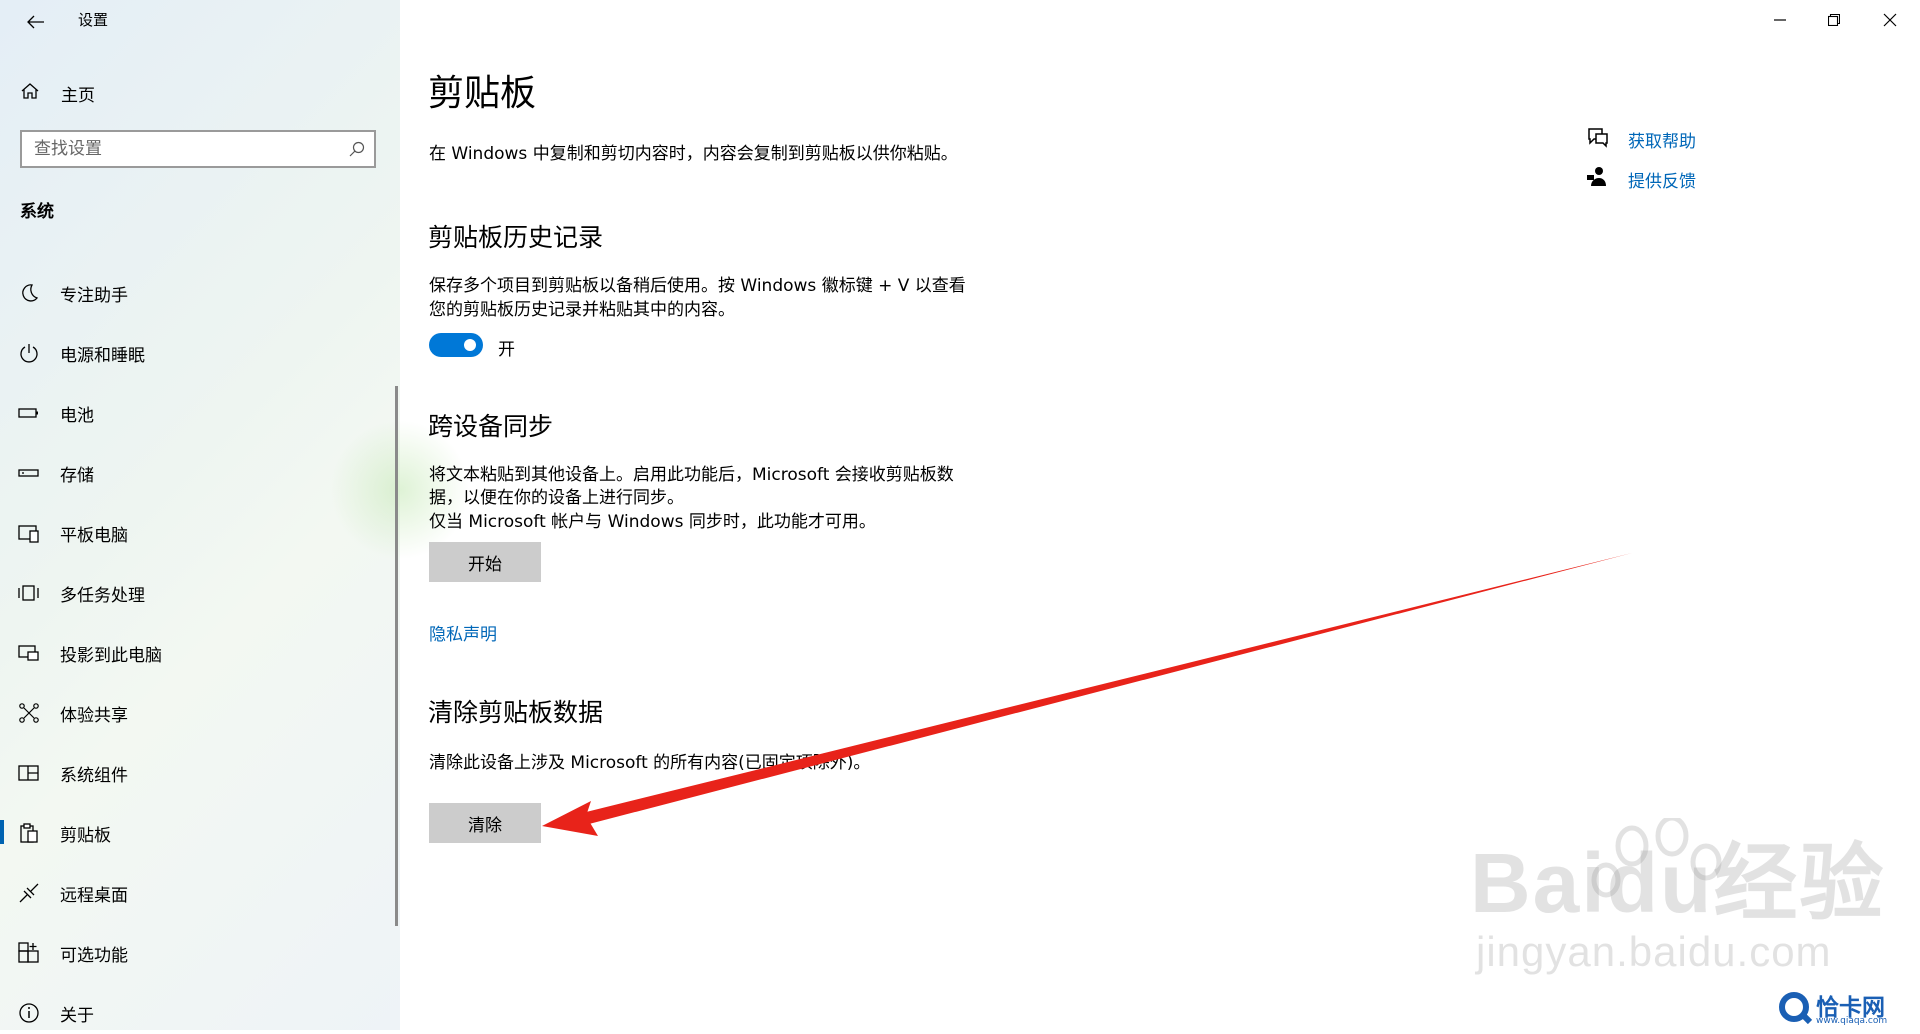 The image size is (1920, 1034). I want to click on site-url: www.qiaqa.com, so click(1852, 1021).